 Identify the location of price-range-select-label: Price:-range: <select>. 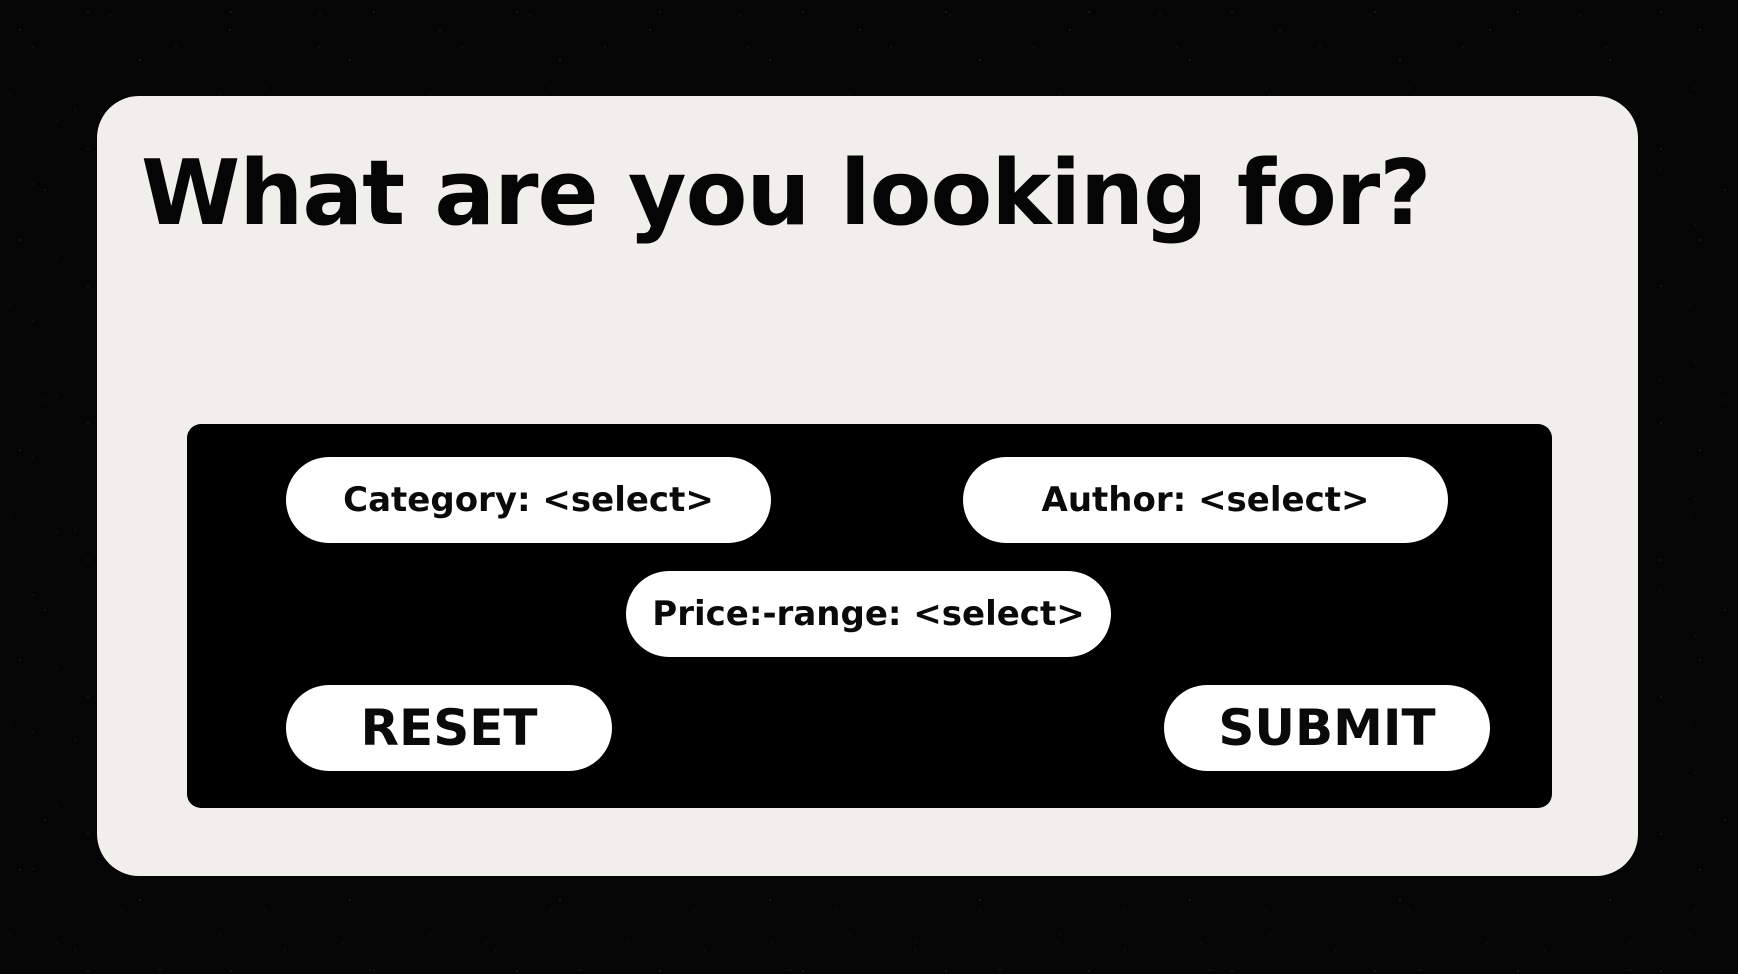
(868, 614).